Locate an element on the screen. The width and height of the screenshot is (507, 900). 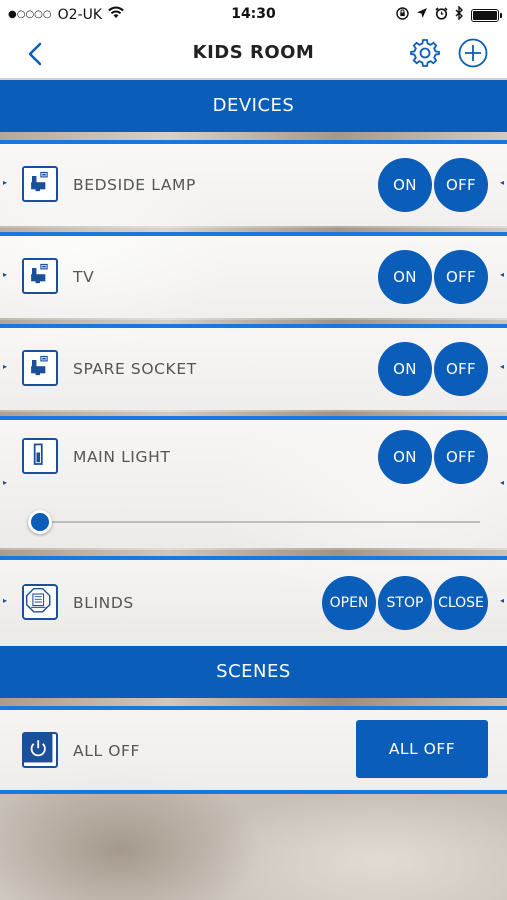
scene-row-all-off: ALL OFF ALL OFF is located at coordinates (253, 750).